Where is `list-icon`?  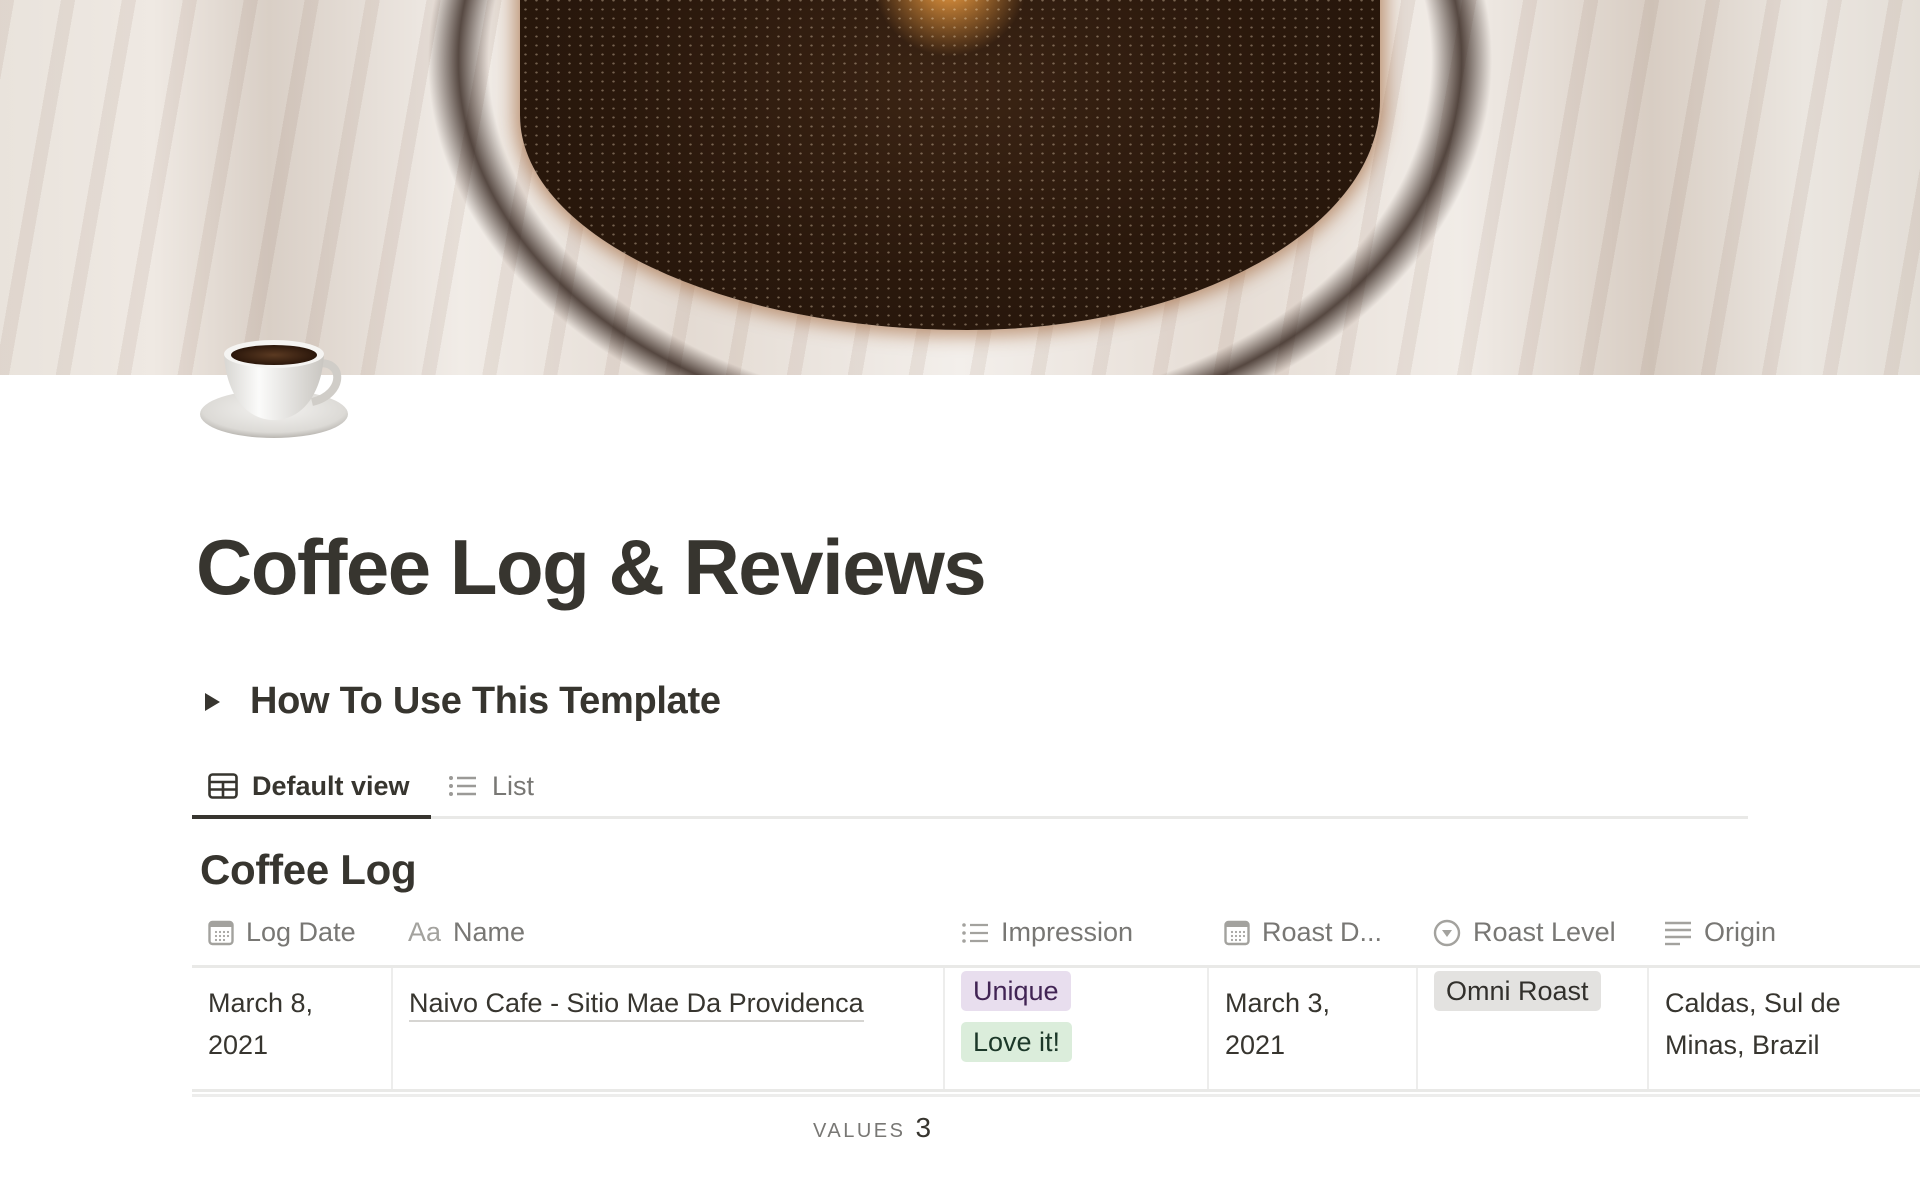 list-icon is located at coordinates (463, 786).